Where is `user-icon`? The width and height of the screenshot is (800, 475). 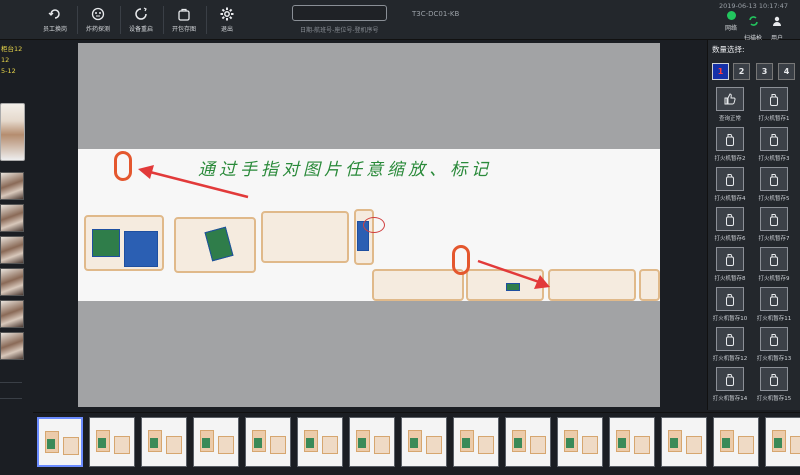 user-icon is located at coordinates (777, 20).